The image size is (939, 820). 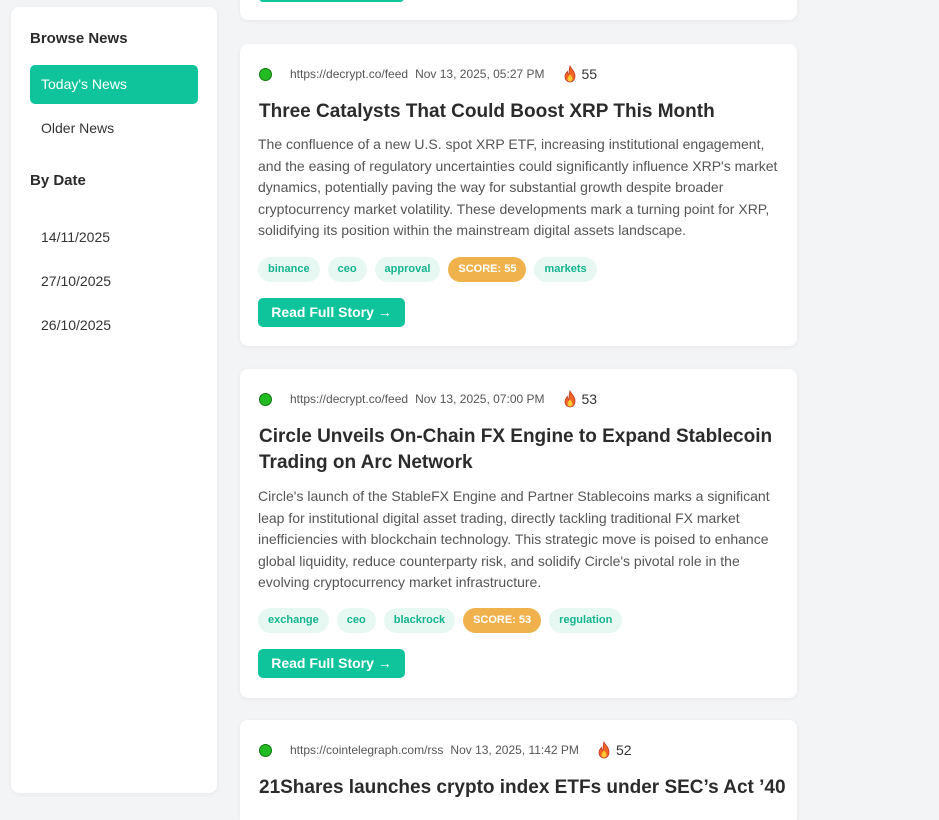 I want to click on score-badge: SCORE: 55, so click(x=487, y=269).